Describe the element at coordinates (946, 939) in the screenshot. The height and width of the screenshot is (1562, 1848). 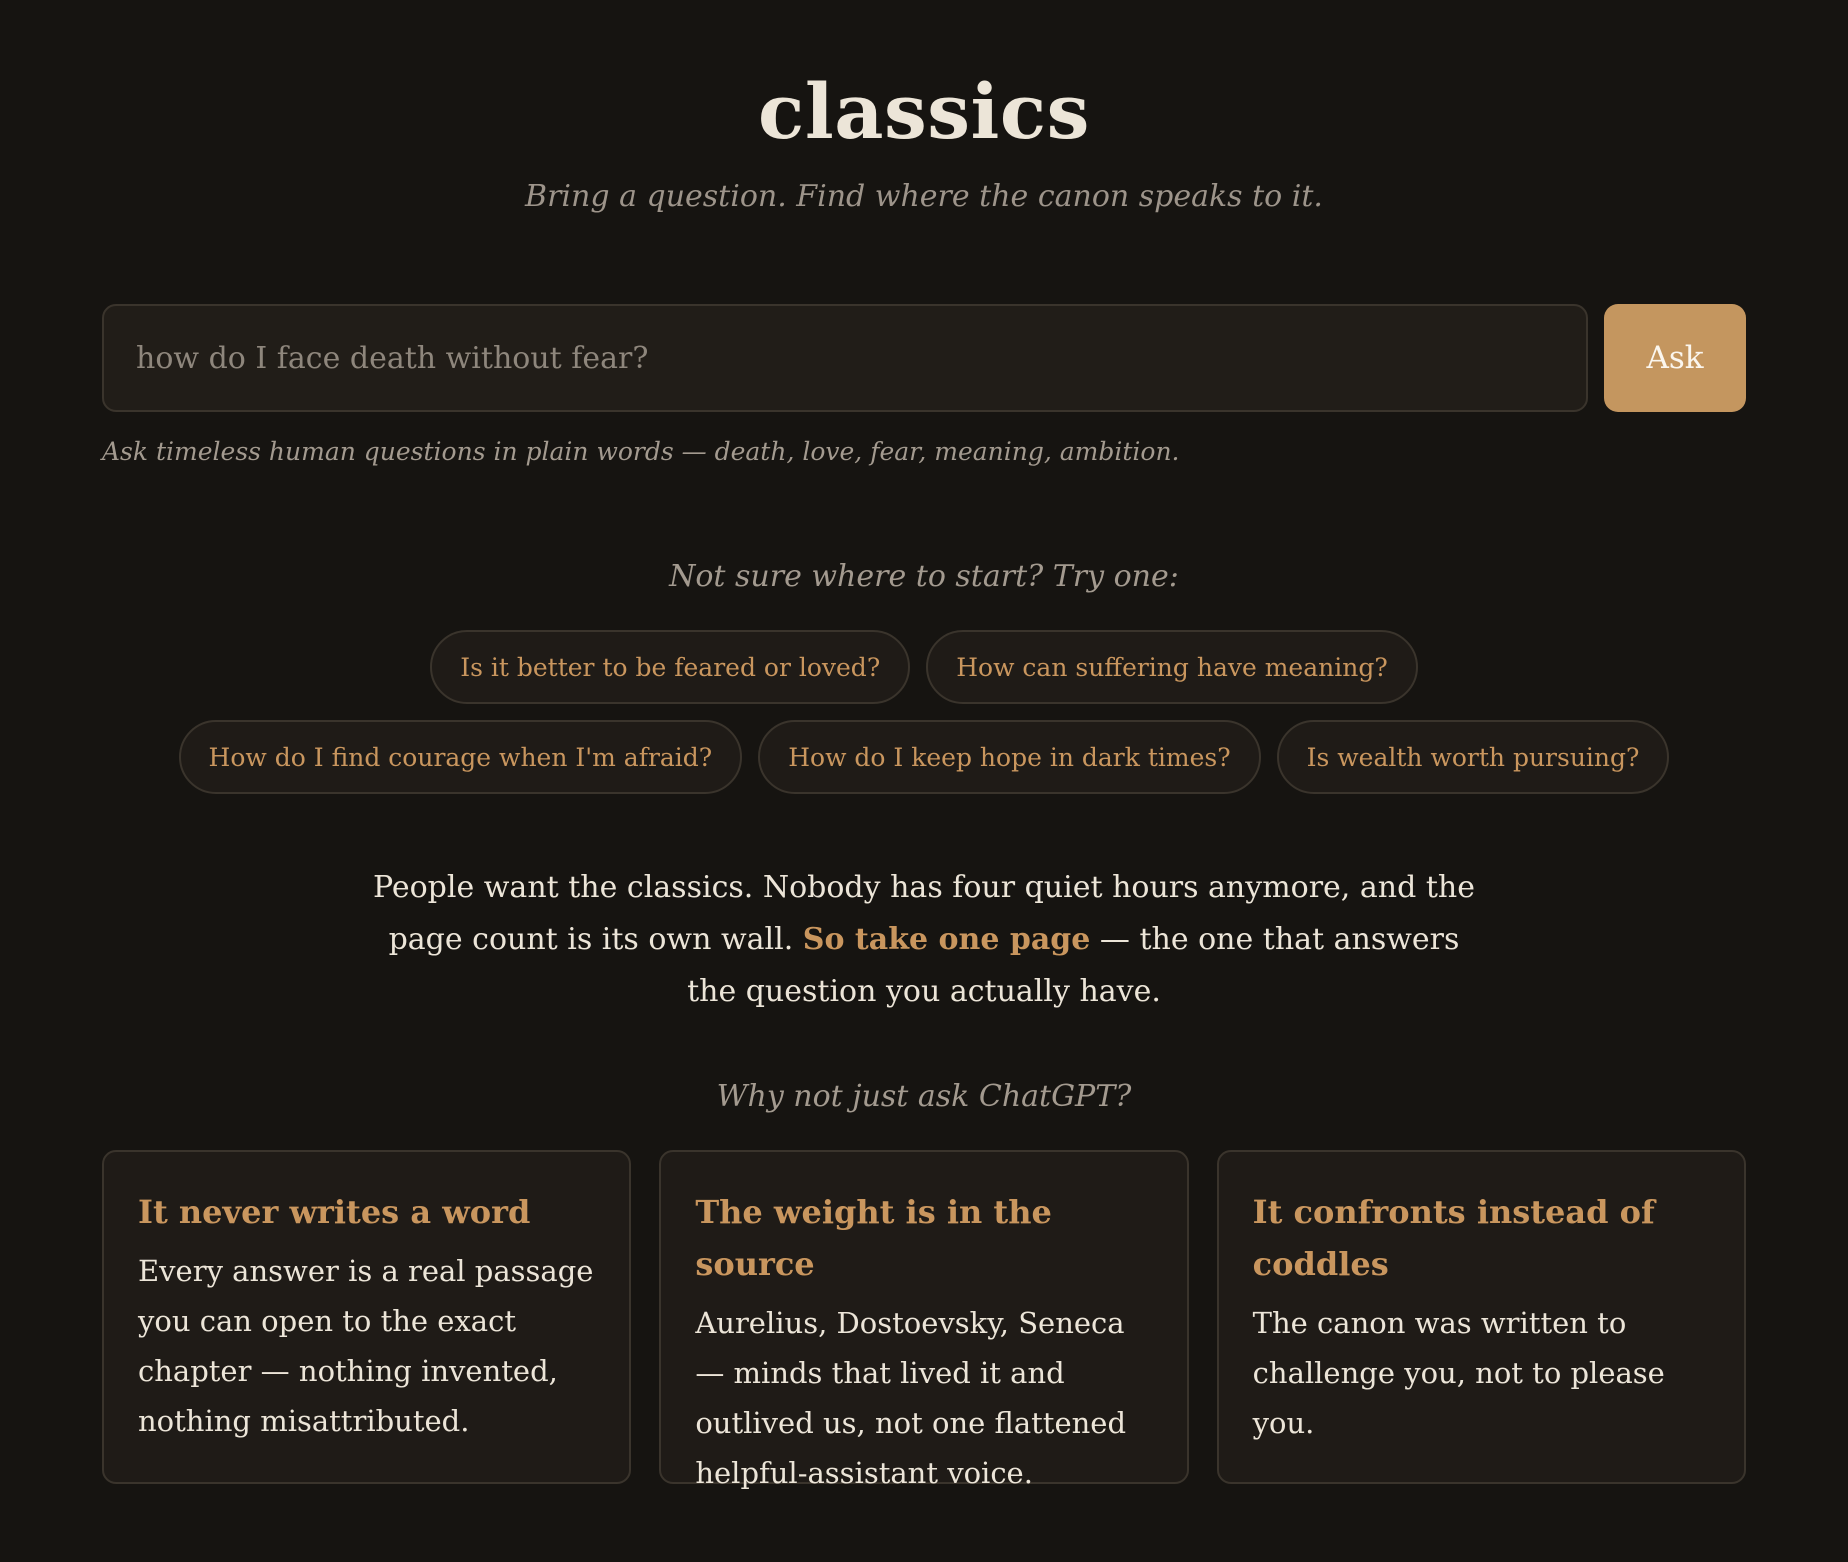
I see `pitch-emphasis: So take one page` at that location.